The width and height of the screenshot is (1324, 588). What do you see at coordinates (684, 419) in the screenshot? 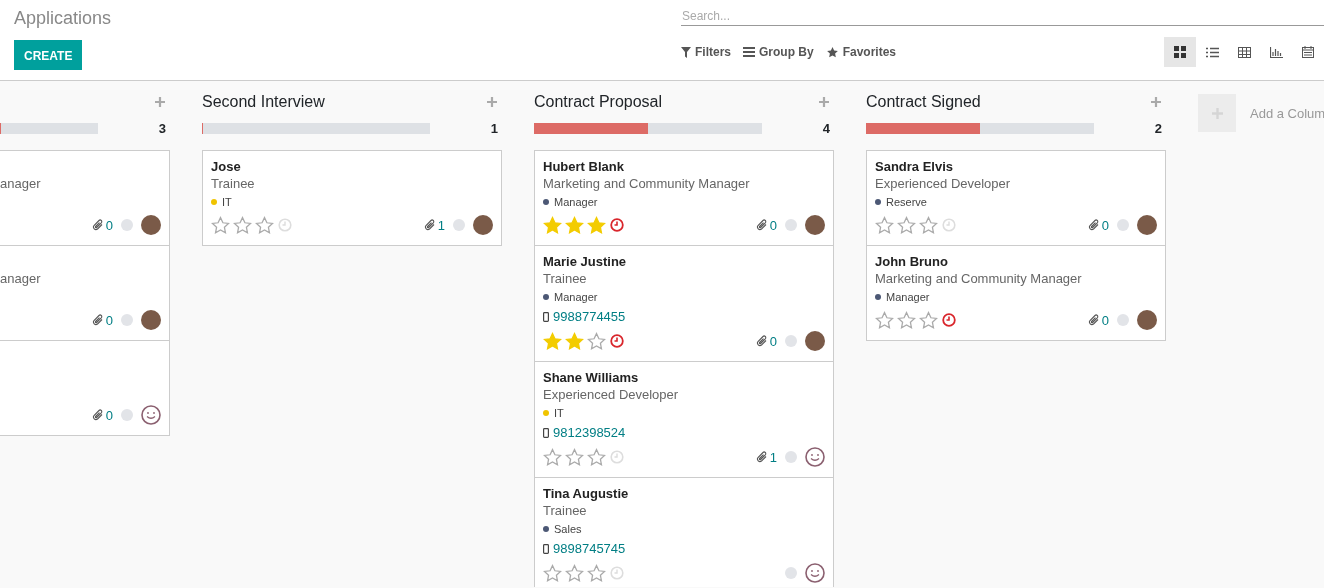
I see `applicant-card: Shane Williams Experienced Developer IT 9812398524 1` at bounding box center [684, 419].